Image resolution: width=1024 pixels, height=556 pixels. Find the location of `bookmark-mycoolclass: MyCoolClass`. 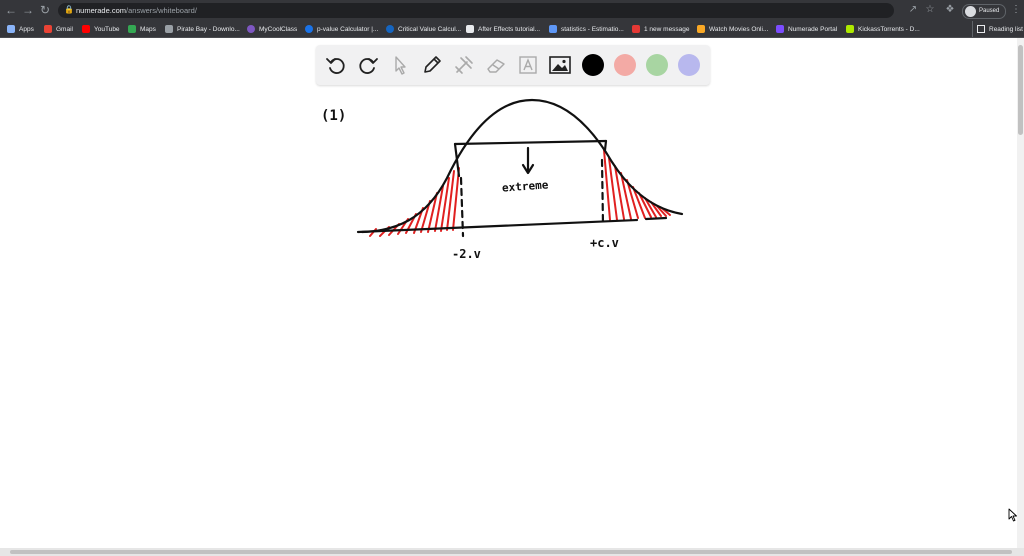

bookmark-mycoolclass: MyCoolClass is located at coordinates (272, 29).